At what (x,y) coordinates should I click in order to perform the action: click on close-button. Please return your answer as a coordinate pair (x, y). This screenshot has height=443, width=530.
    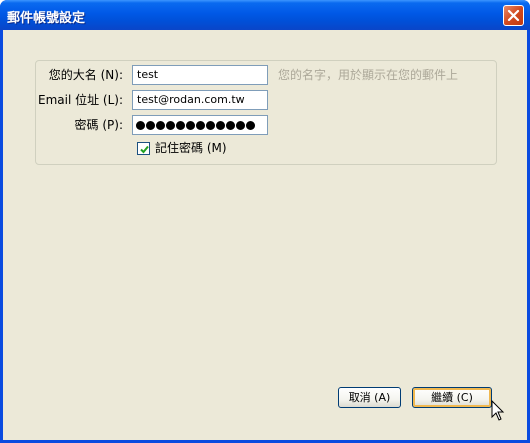
    Looking at the image, I should click on (513, 15).